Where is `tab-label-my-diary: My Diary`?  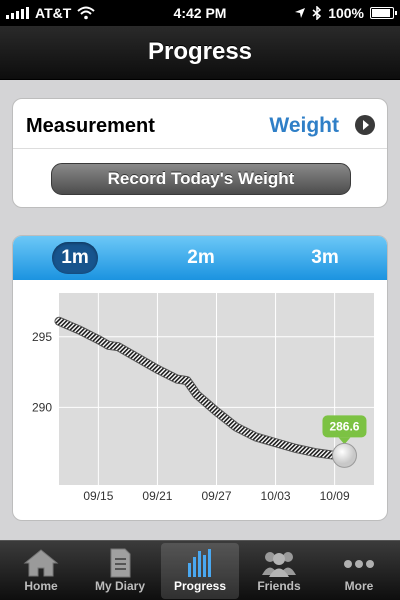
tab-label-my-diary: My Diary is located at coordinates (120, 586).